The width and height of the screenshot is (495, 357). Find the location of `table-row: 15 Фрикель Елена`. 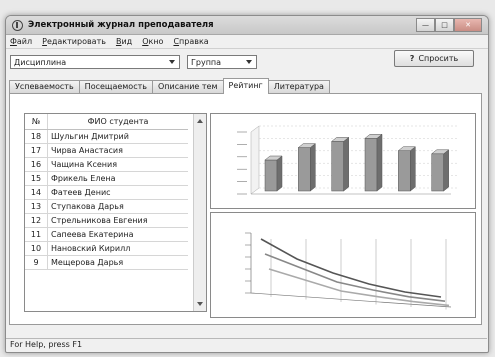

table-row: 15 Фрикель Елена is located at coordinates (106, 178).